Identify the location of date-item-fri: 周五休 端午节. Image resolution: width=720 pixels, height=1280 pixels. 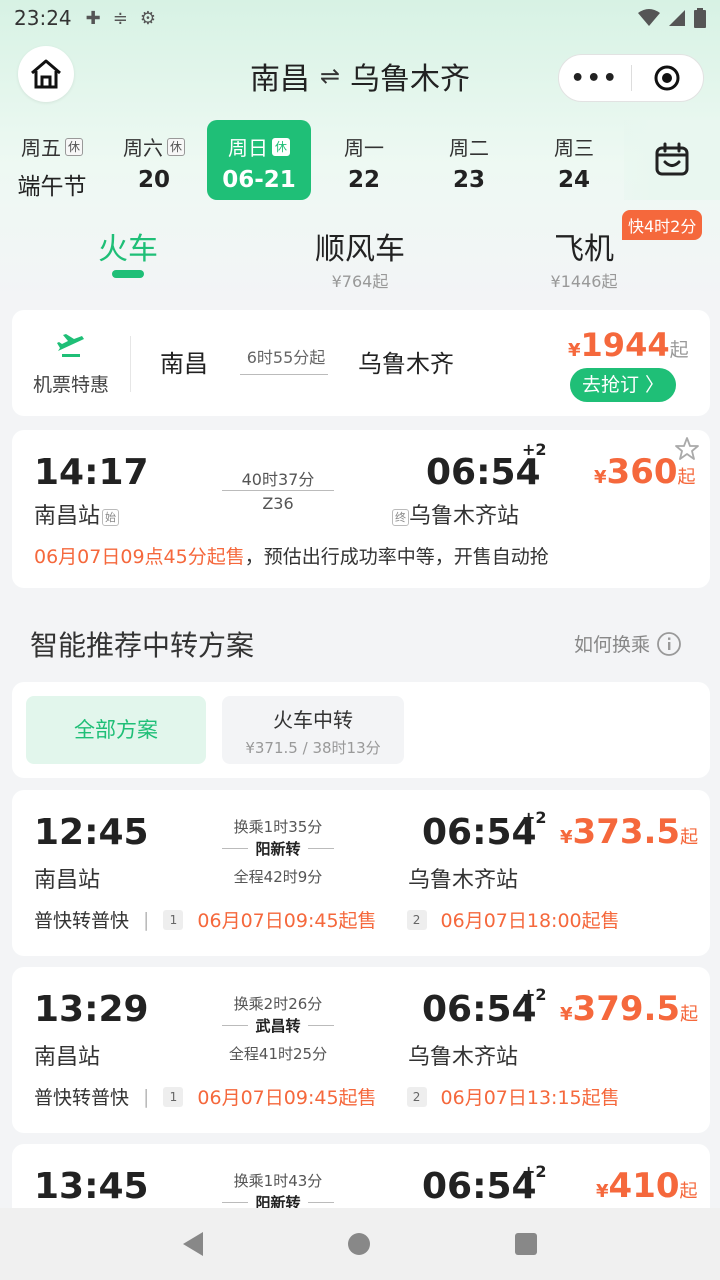
(52, 160).